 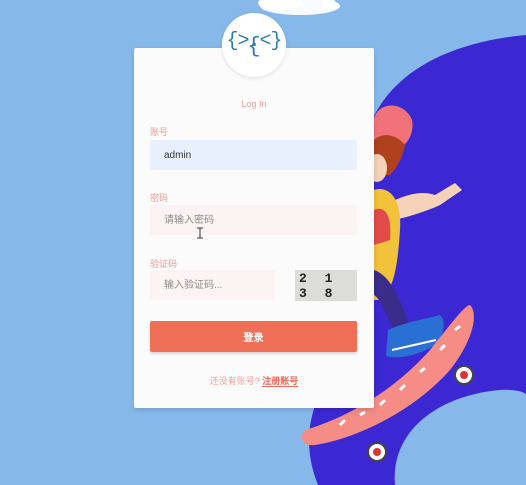 I want to click on register-hint: 还没有账号?, so click(x=234, y=381).